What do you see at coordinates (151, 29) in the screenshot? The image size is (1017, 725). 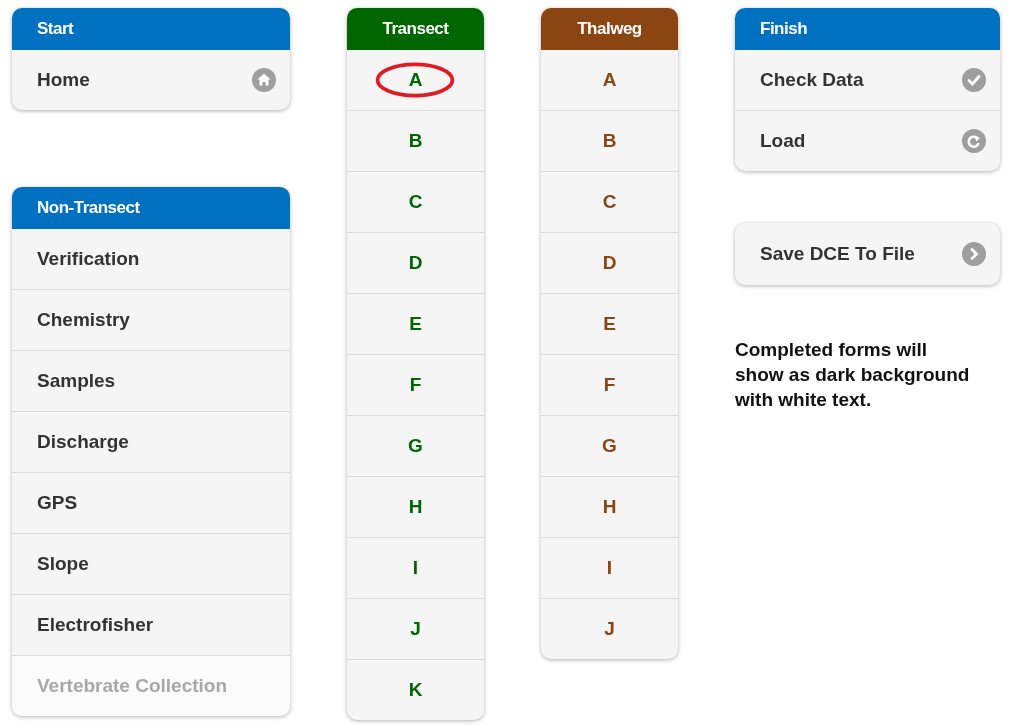 I see `card-header: Start` at bounding box center [151, 29].